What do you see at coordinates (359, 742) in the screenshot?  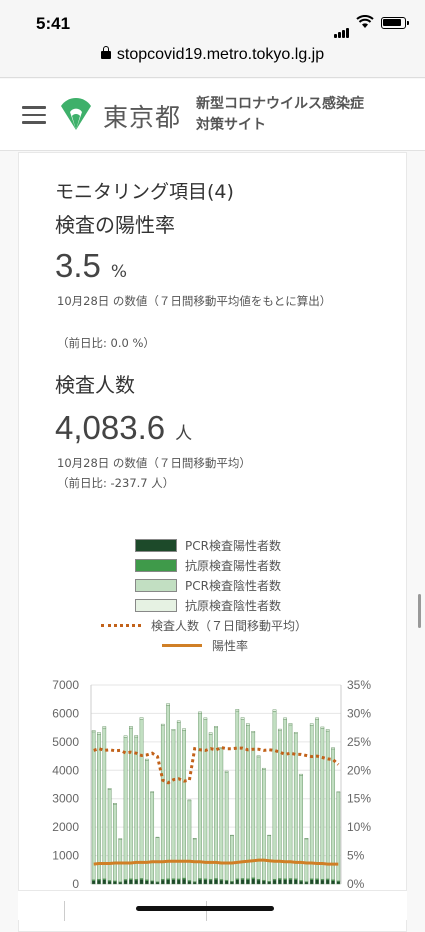 I see `y-right-tick-label: 25%` at bounding box center [359, 742].